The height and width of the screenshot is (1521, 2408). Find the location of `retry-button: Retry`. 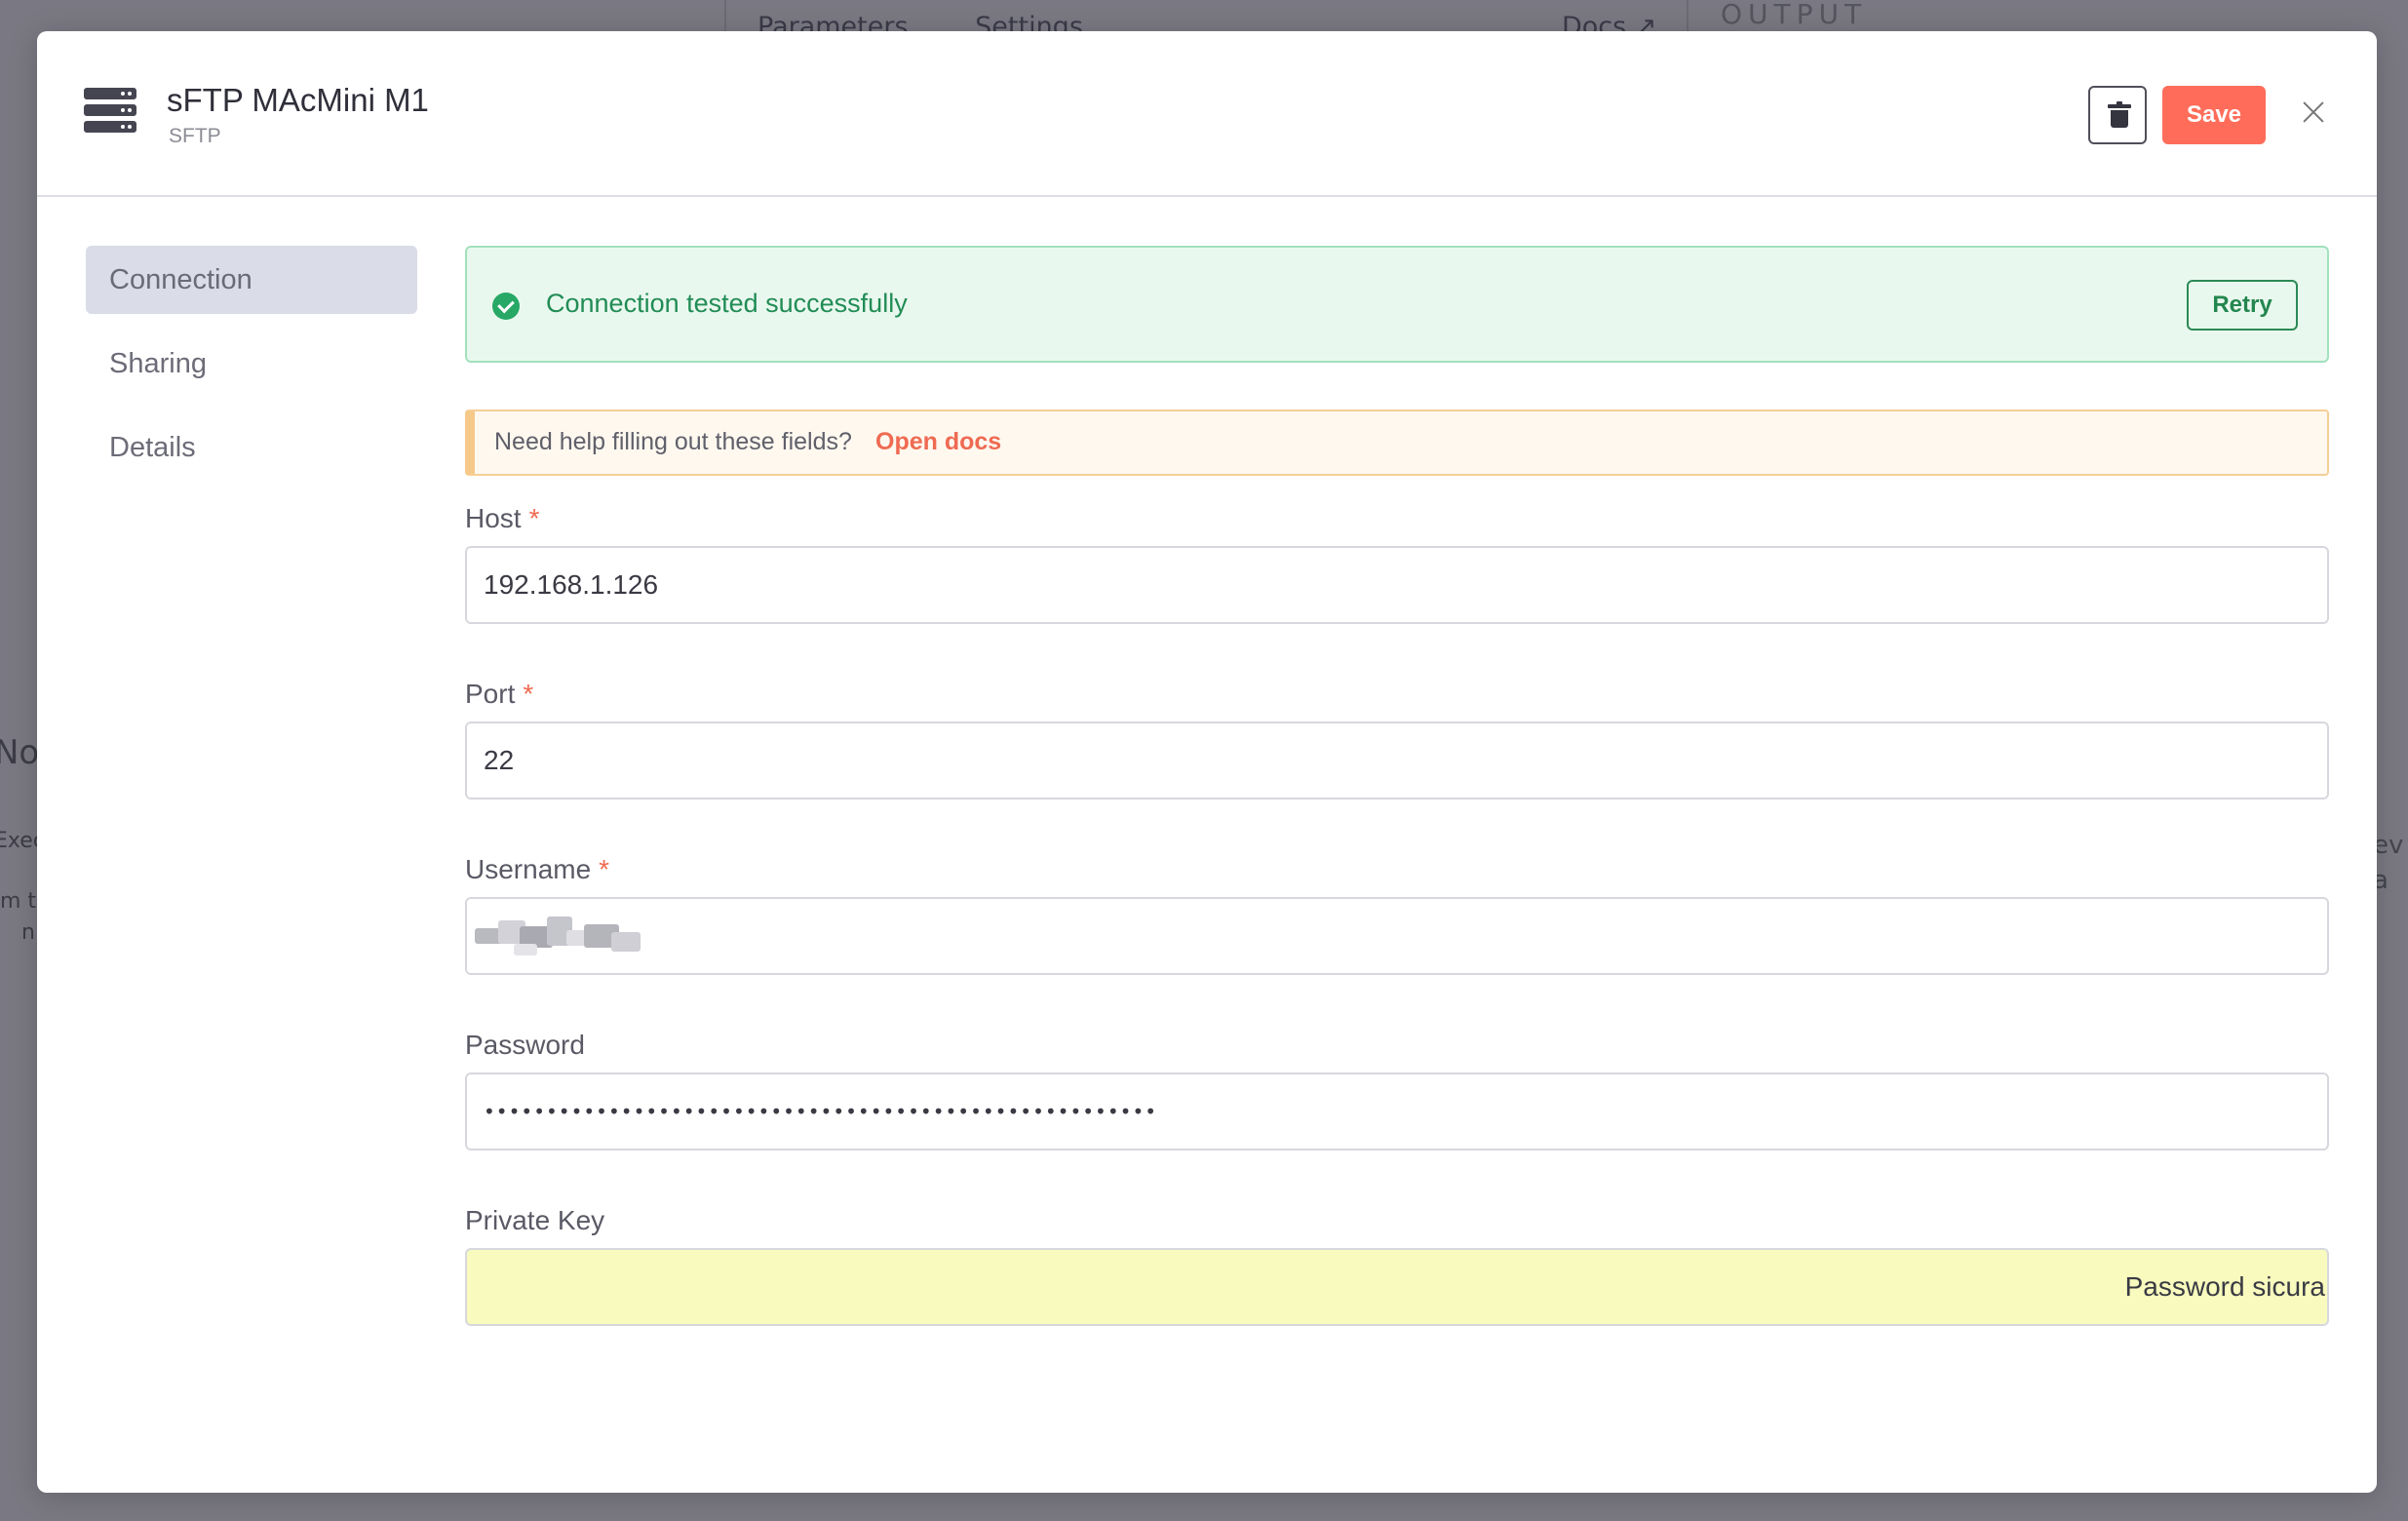

retry-button: Retry is located at coordinates (2242, 305).